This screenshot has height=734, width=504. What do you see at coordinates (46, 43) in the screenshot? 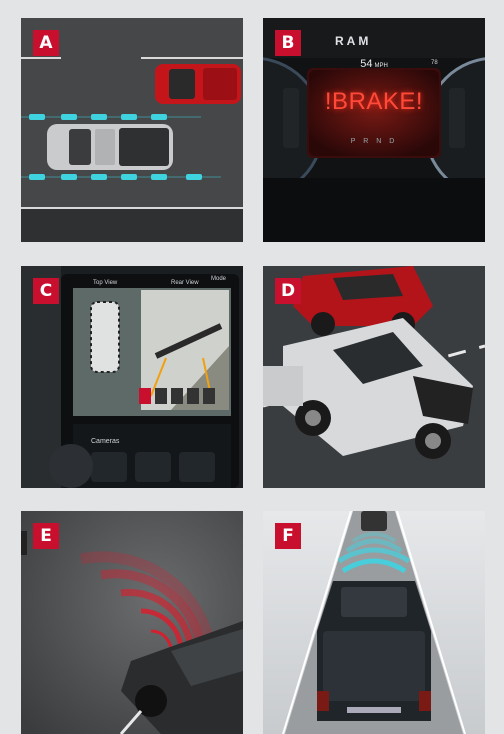
I see `panel-label-a: A` at bounding box center [46, 43].